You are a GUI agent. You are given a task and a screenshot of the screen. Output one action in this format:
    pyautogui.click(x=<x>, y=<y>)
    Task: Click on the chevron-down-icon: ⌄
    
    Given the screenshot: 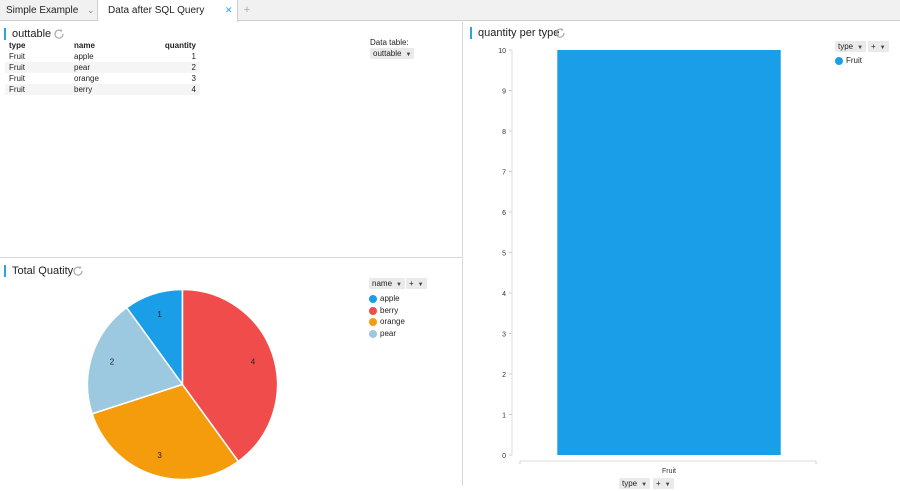 What is the action you would take?
    pyautogui.click(x=91, y=10)
    